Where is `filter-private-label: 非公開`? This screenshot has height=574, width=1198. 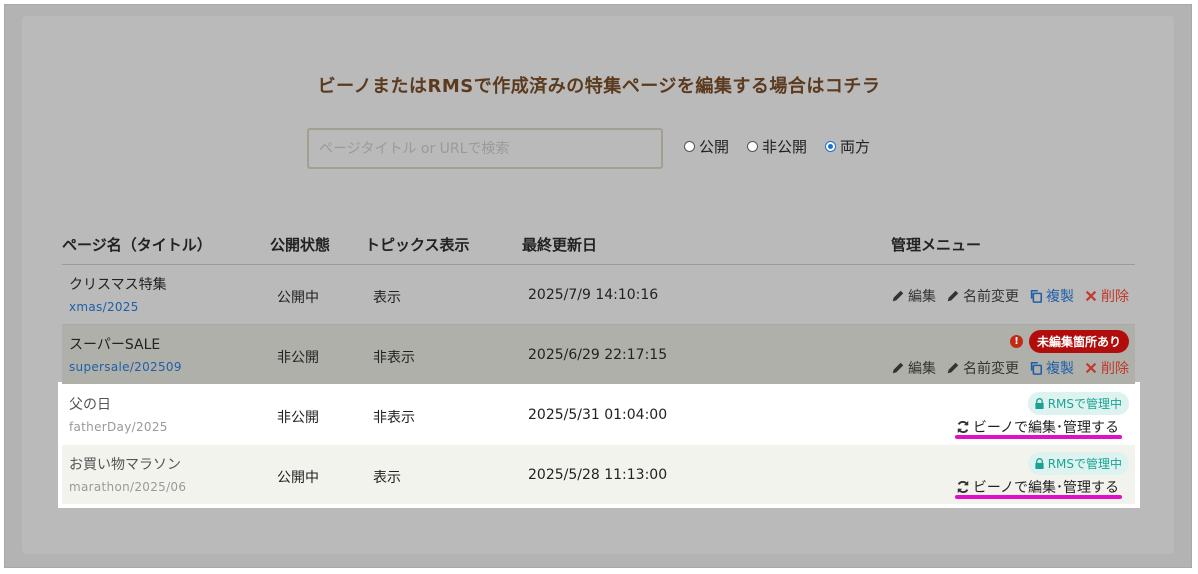
filter-private-label: 非公開 is located at coordinates (785, 147).